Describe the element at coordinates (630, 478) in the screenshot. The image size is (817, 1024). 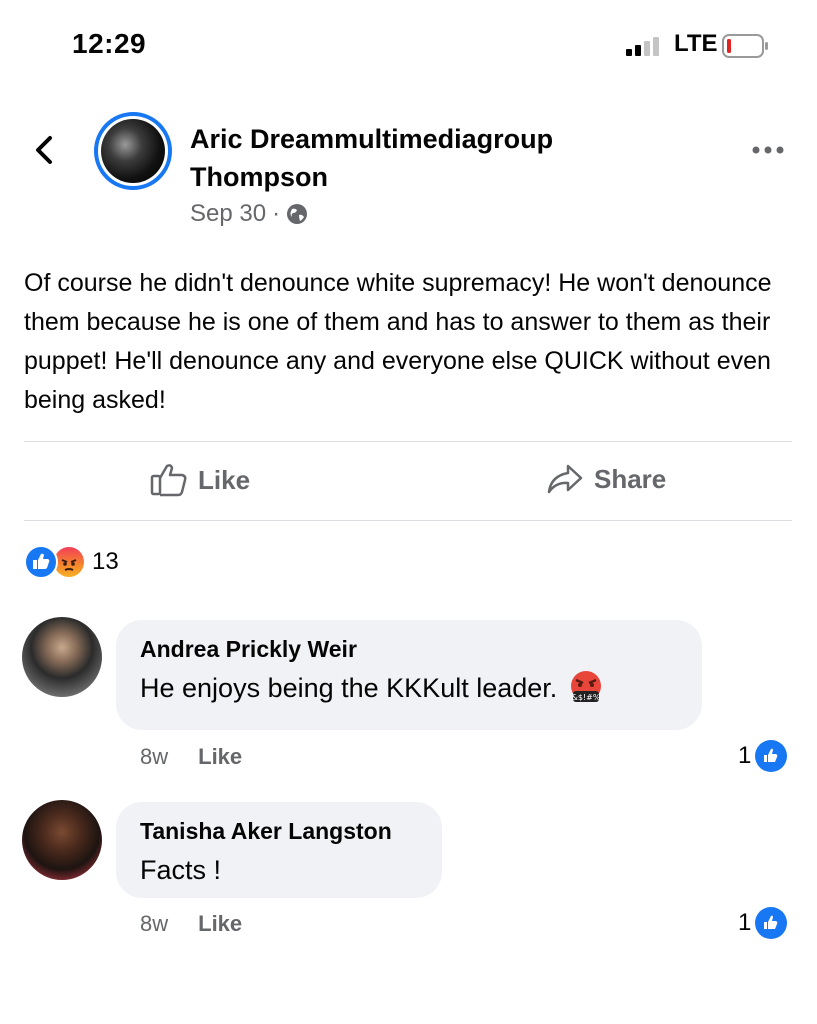
I see `share-button-label: Share` at that location.